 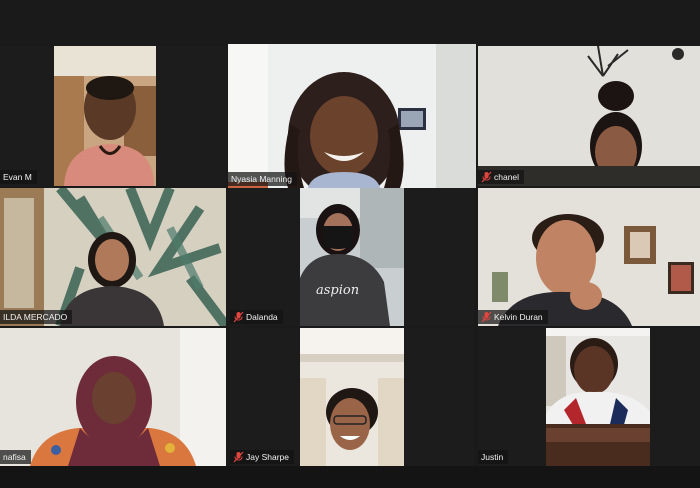 I want to click on name-label: Dalanda, so click(x=256, y=317).